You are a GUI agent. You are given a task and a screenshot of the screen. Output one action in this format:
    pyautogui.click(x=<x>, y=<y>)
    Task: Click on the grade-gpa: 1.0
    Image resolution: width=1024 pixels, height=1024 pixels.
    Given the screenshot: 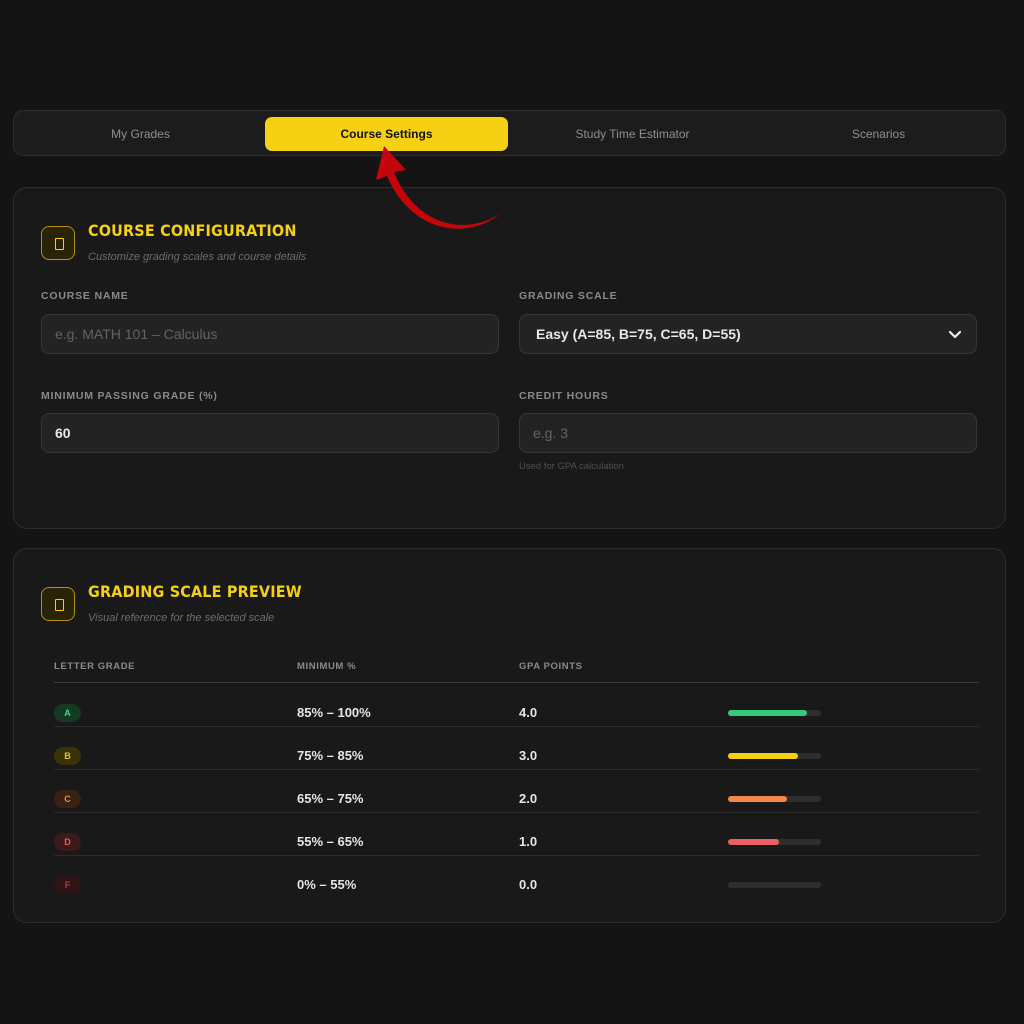 What is the action you would take?
    pyautogui.click(x=528, y=841)
    